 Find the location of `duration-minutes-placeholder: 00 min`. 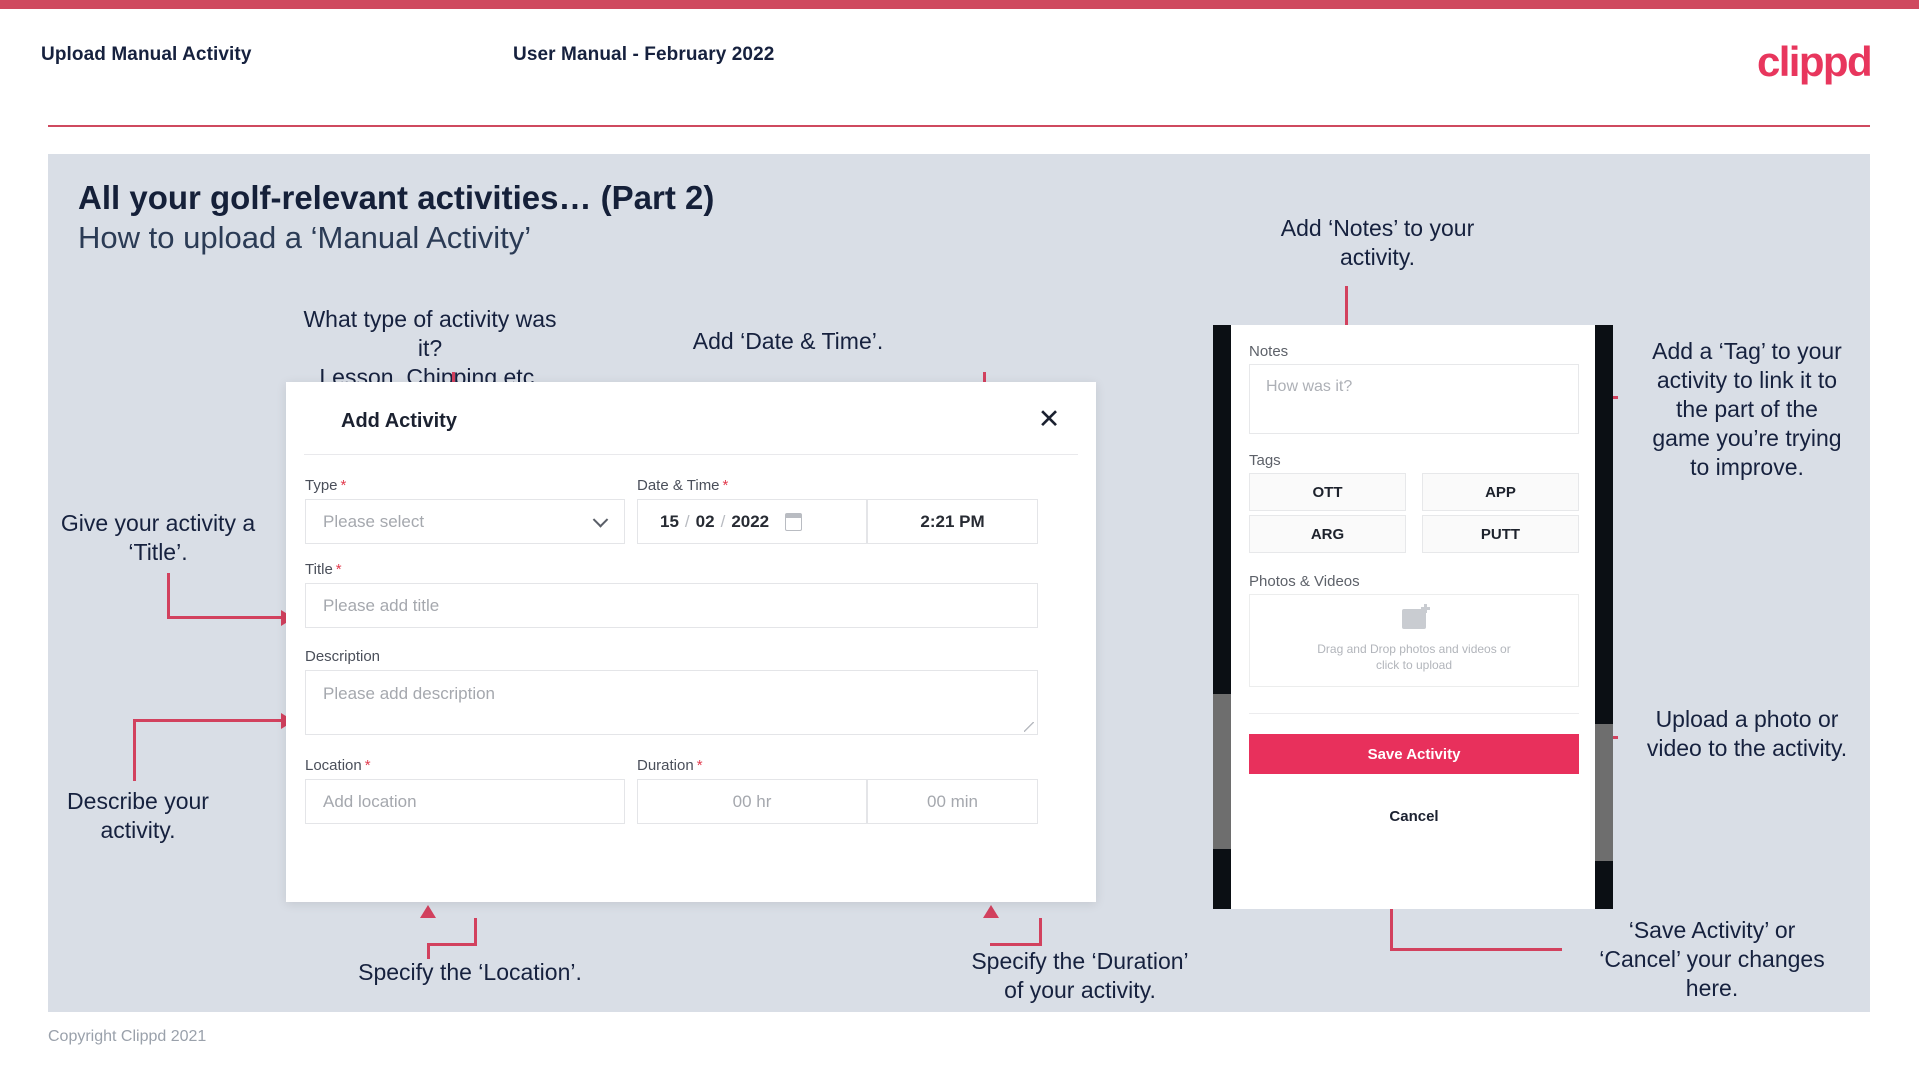

duration-minutes-placeholder: 00 min is located at coordinates (952, 801).